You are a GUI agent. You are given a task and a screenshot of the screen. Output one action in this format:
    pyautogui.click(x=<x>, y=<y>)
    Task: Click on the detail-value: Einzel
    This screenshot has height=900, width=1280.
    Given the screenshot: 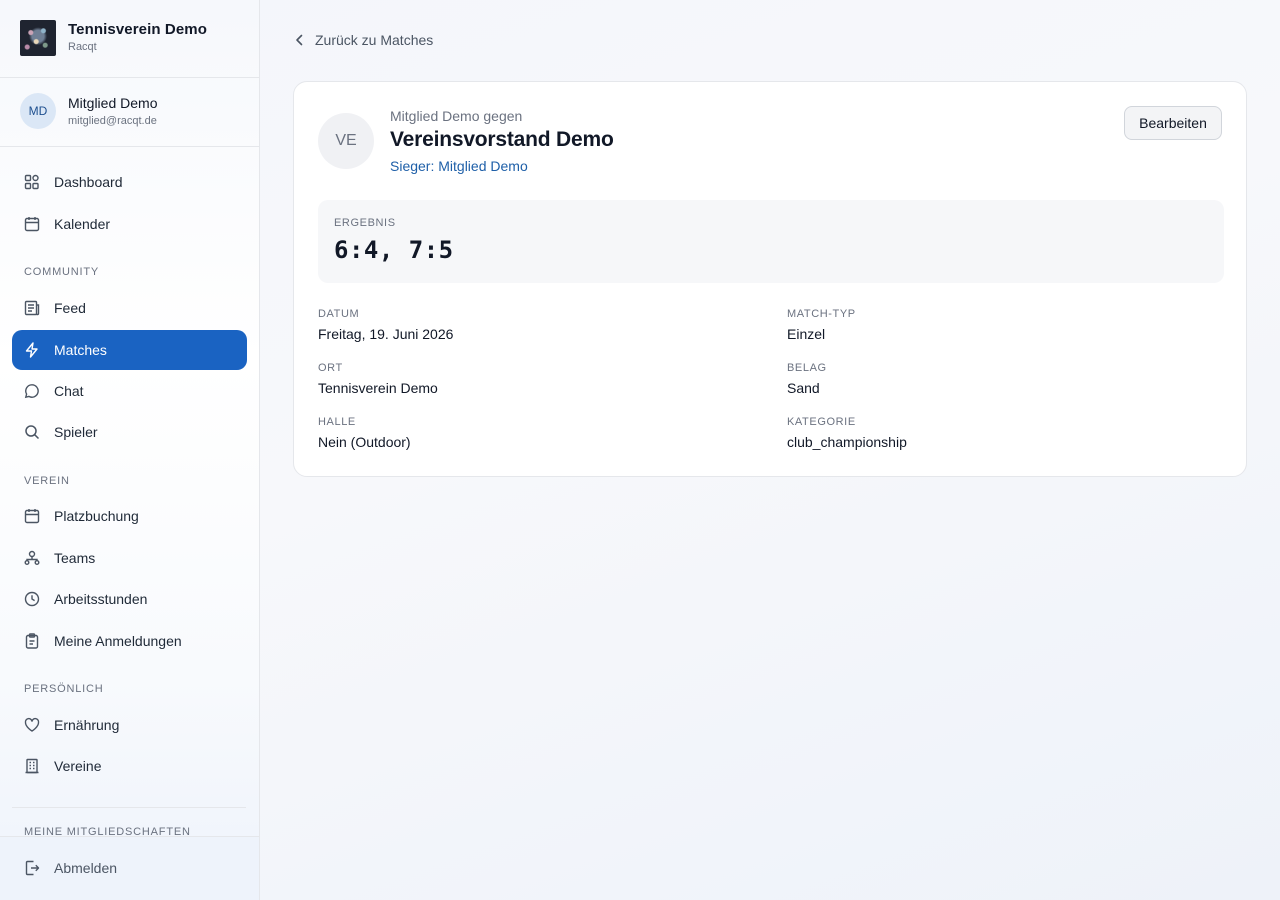 What is the action you would take?
    pyautogui.click(x=806, y=334)
    